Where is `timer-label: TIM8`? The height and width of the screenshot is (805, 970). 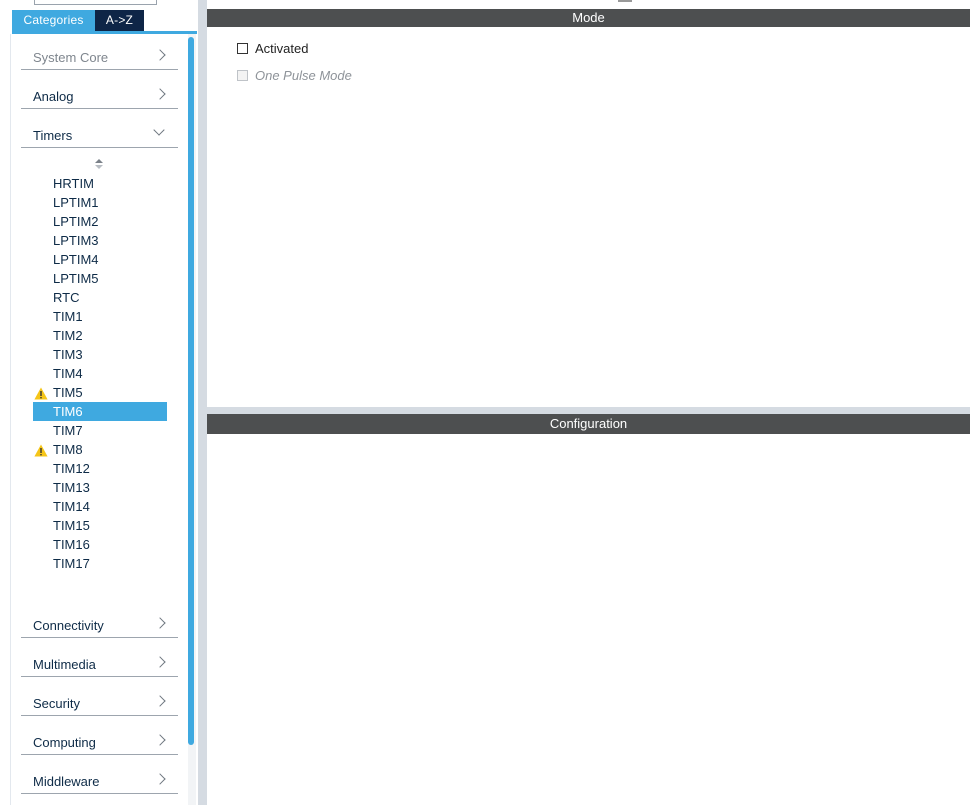
timer-label: TIM8 is located at coordinates (68, 449).